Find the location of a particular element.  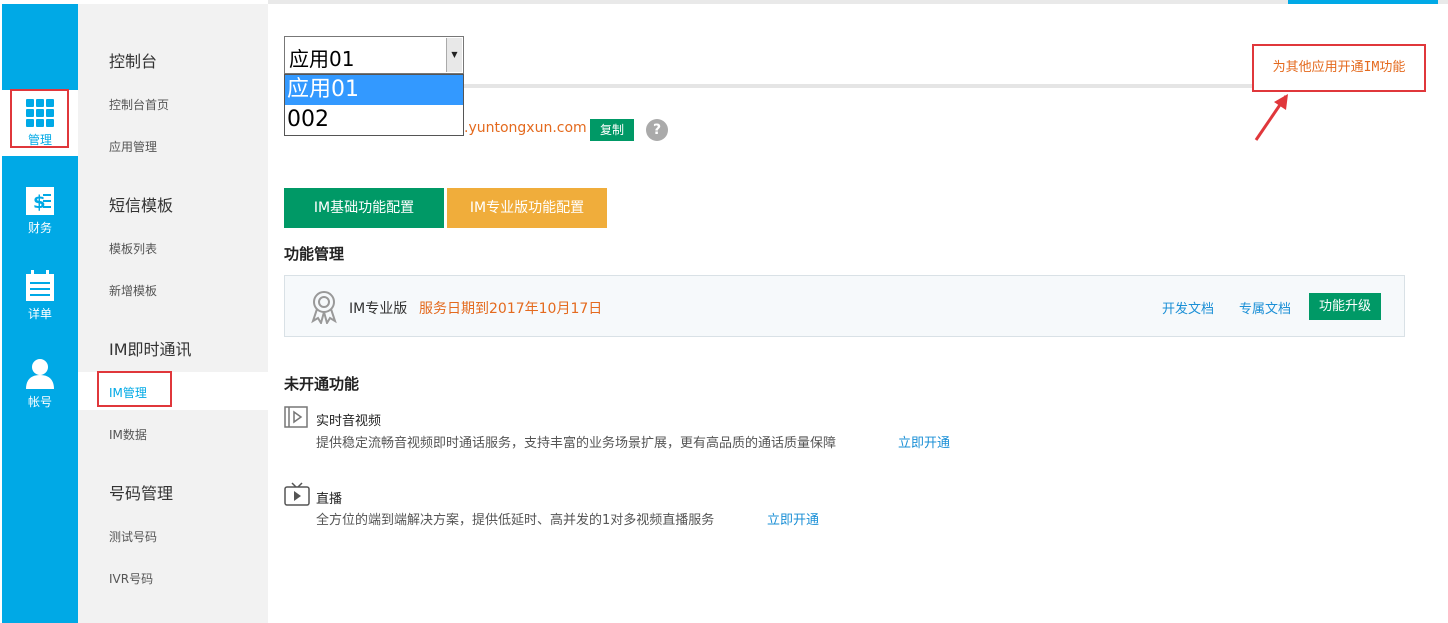

activate-live-link: 立即开通 is located at coordinates (793, 518).